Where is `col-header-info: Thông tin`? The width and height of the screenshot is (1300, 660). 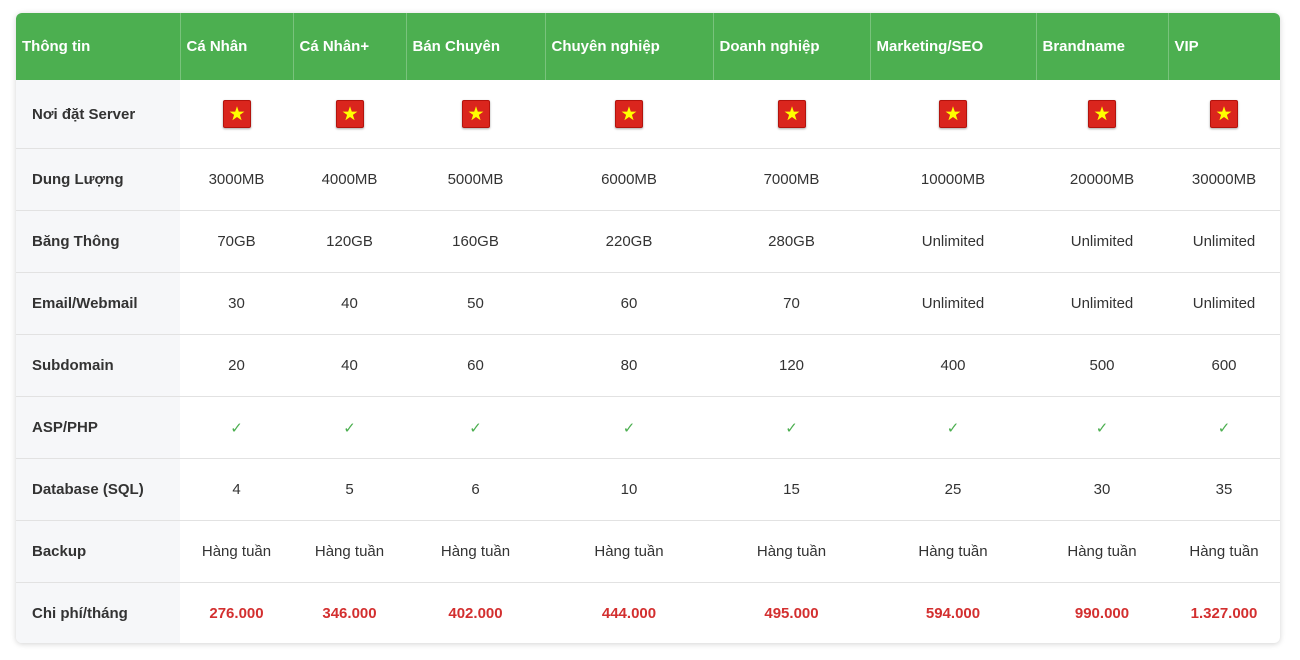
col-header-info: Thông tin is located at coordinates (98, 46).